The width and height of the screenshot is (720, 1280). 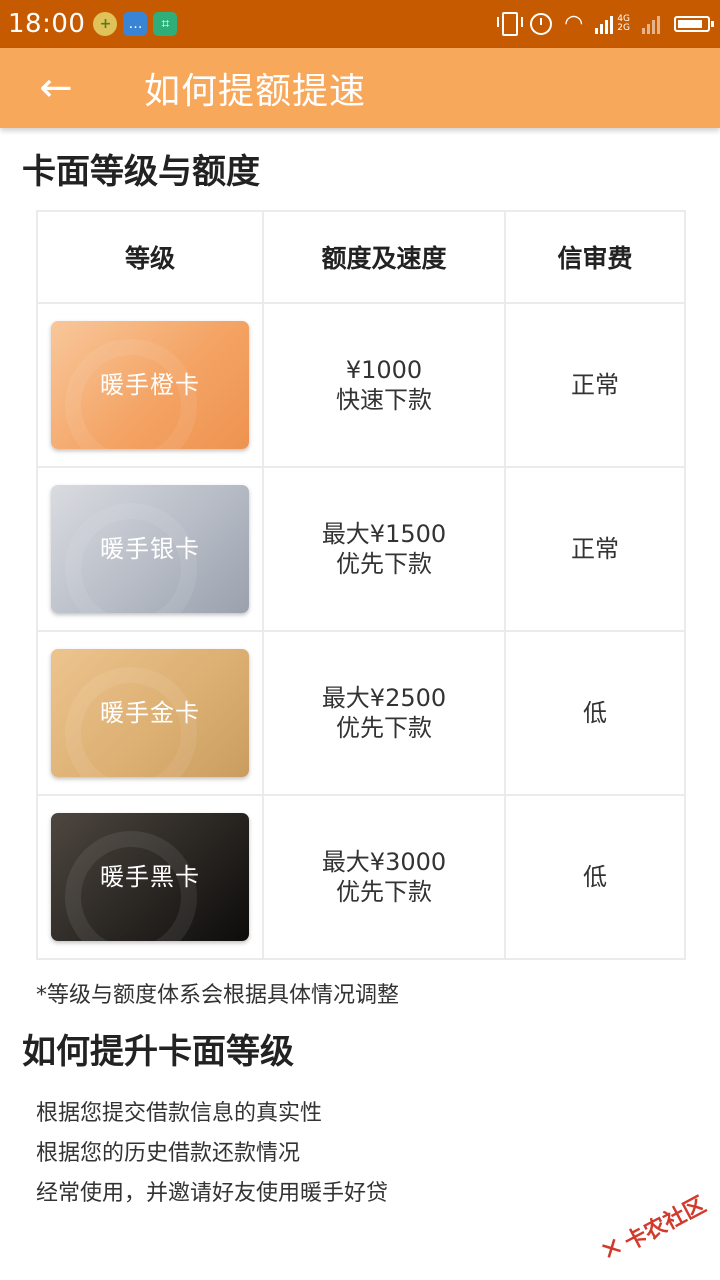 I want to click on table-row: 暖手黑卡 最大¥3000 优先下款 低, so click(x=361, y=877).